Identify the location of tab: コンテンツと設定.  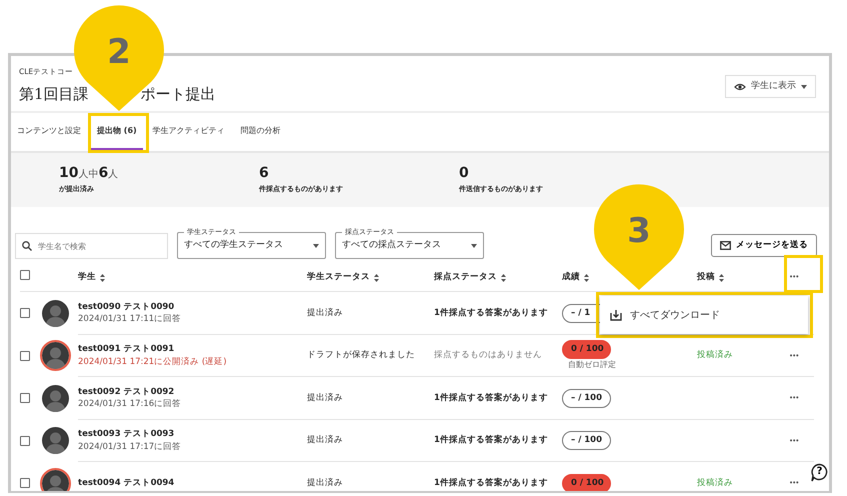
(49, 132).